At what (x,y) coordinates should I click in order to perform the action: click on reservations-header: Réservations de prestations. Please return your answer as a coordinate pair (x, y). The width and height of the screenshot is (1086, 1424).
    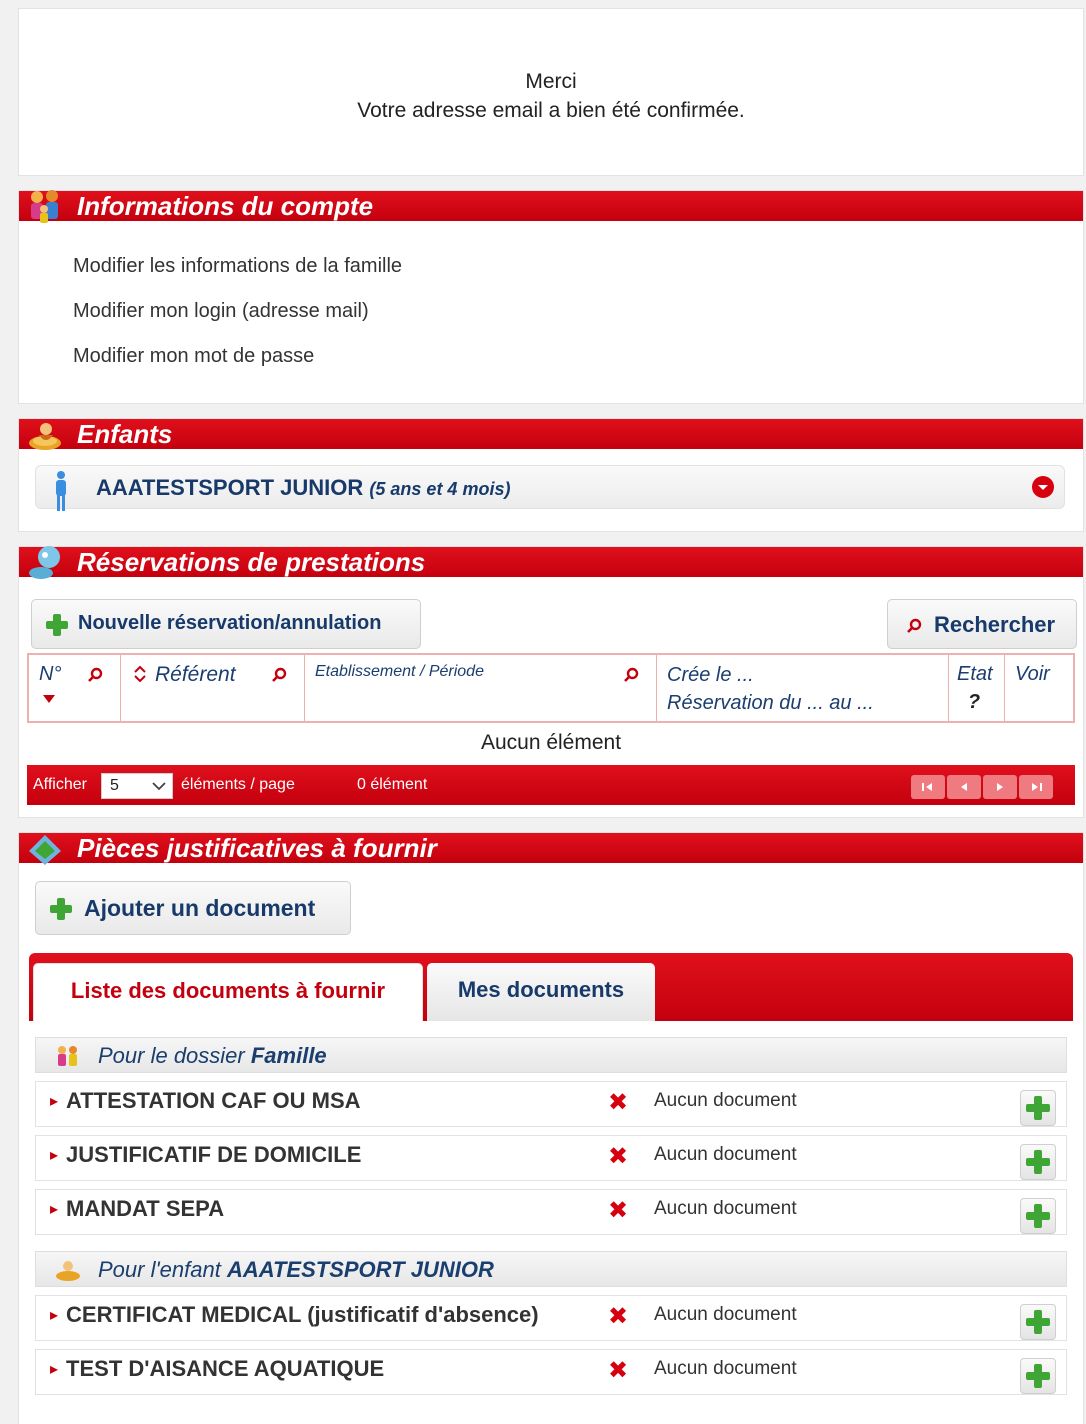
    Looking at the image, I should click on (551, 562).